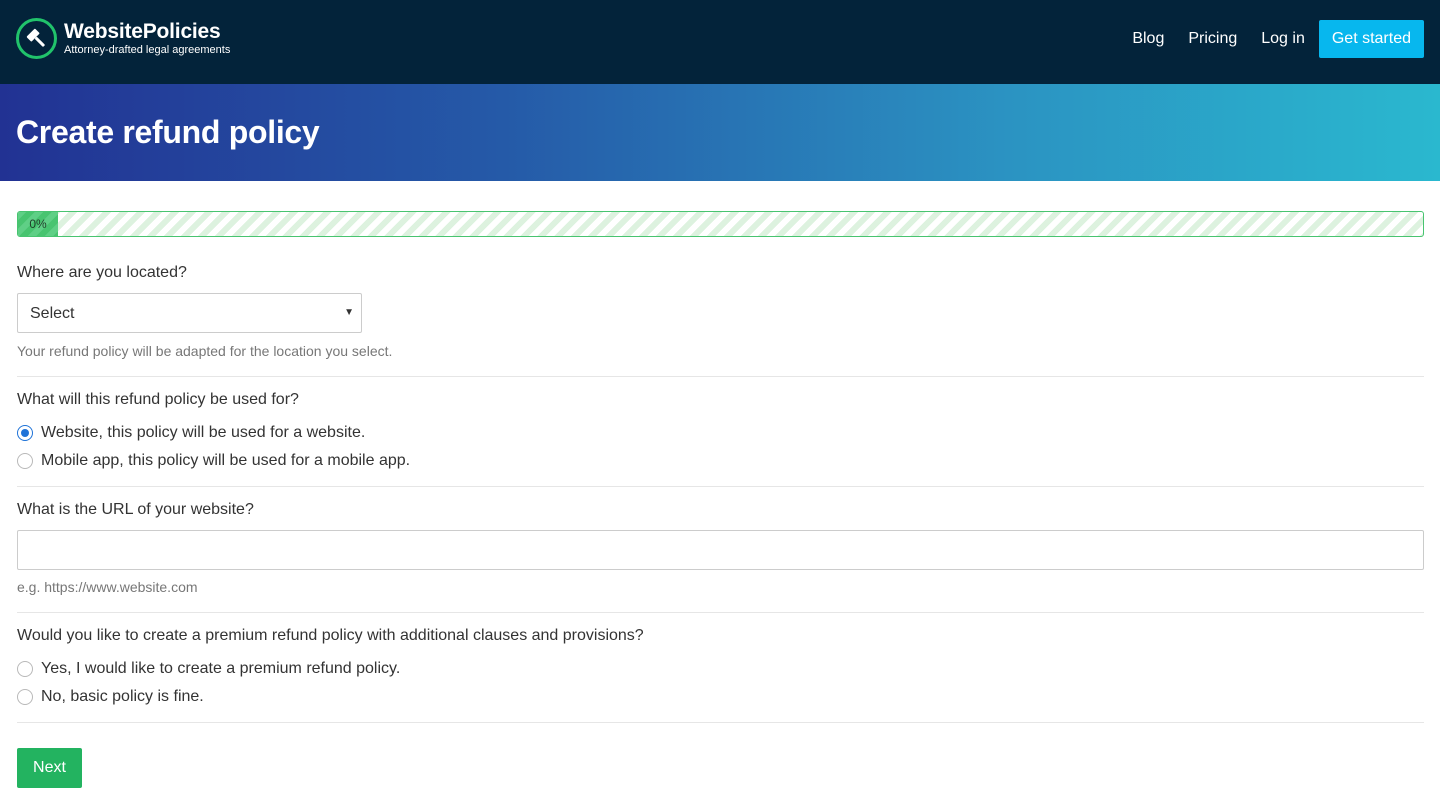  What do you see at coordinates (52, 313) in the screenshot?
I see `location-select-value: Select` at bounding box center [52, 313].